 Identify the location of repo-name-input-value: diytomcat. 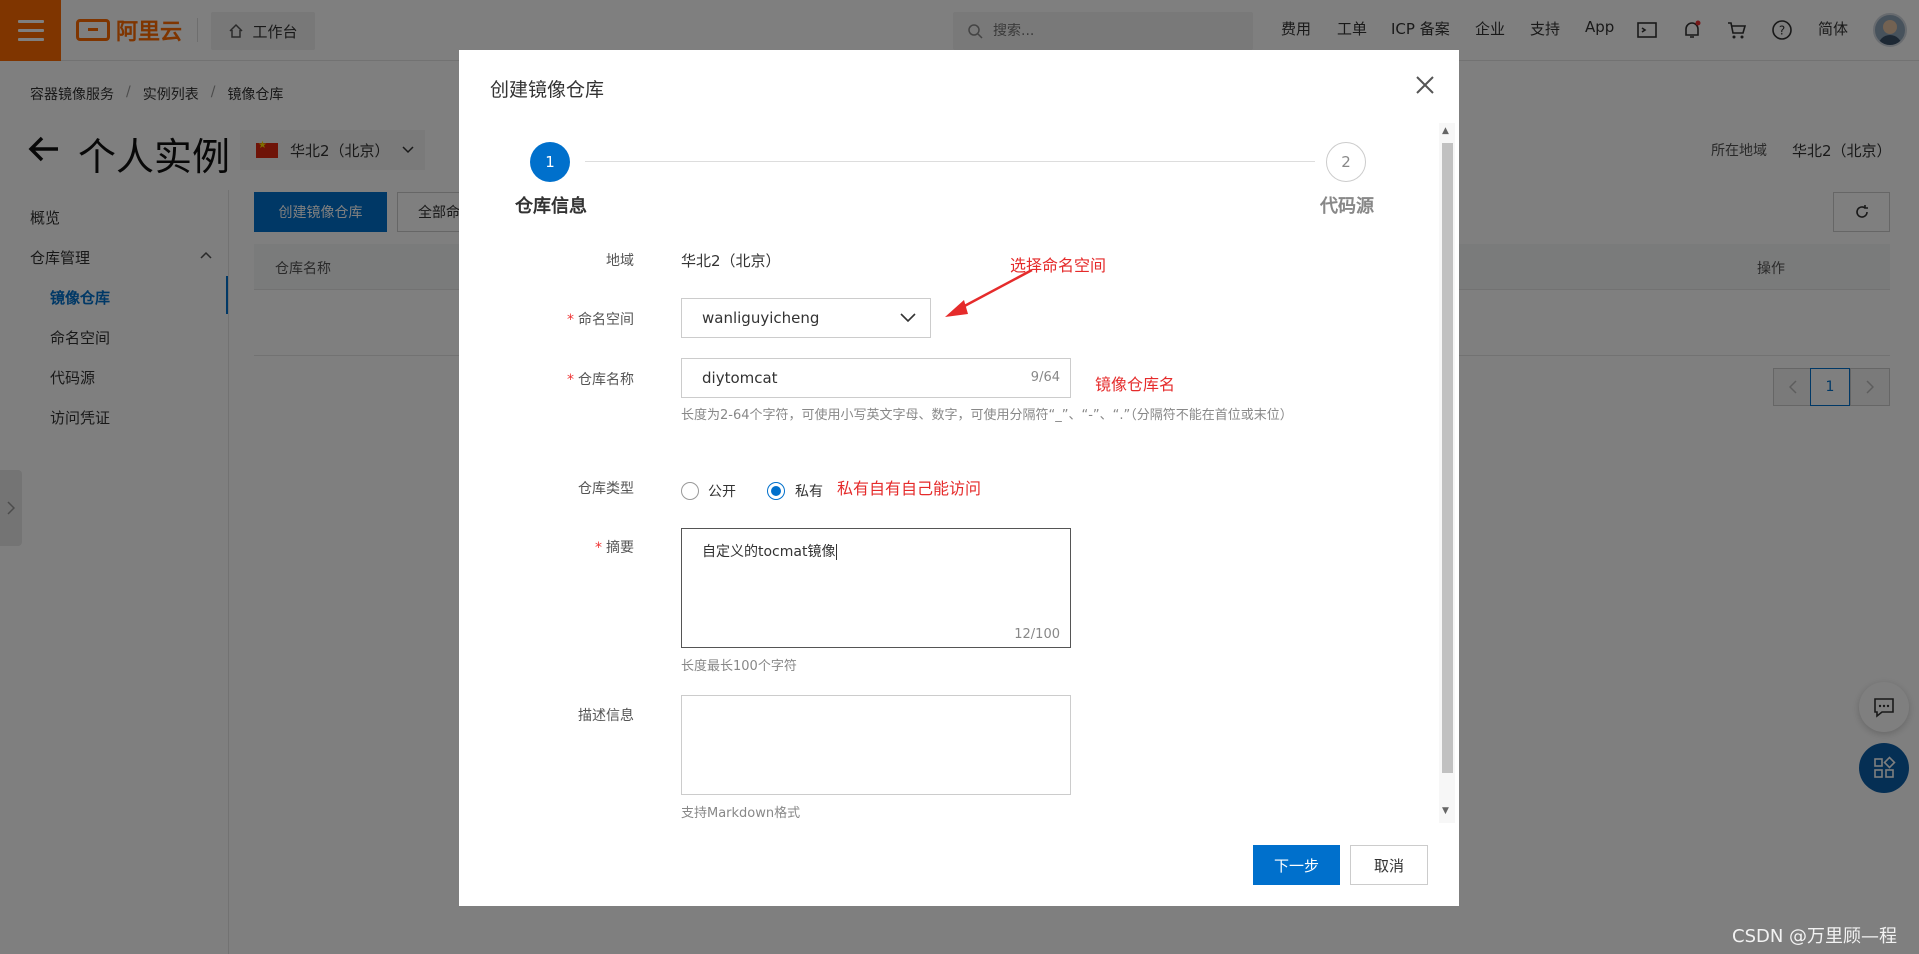
(740, 378).